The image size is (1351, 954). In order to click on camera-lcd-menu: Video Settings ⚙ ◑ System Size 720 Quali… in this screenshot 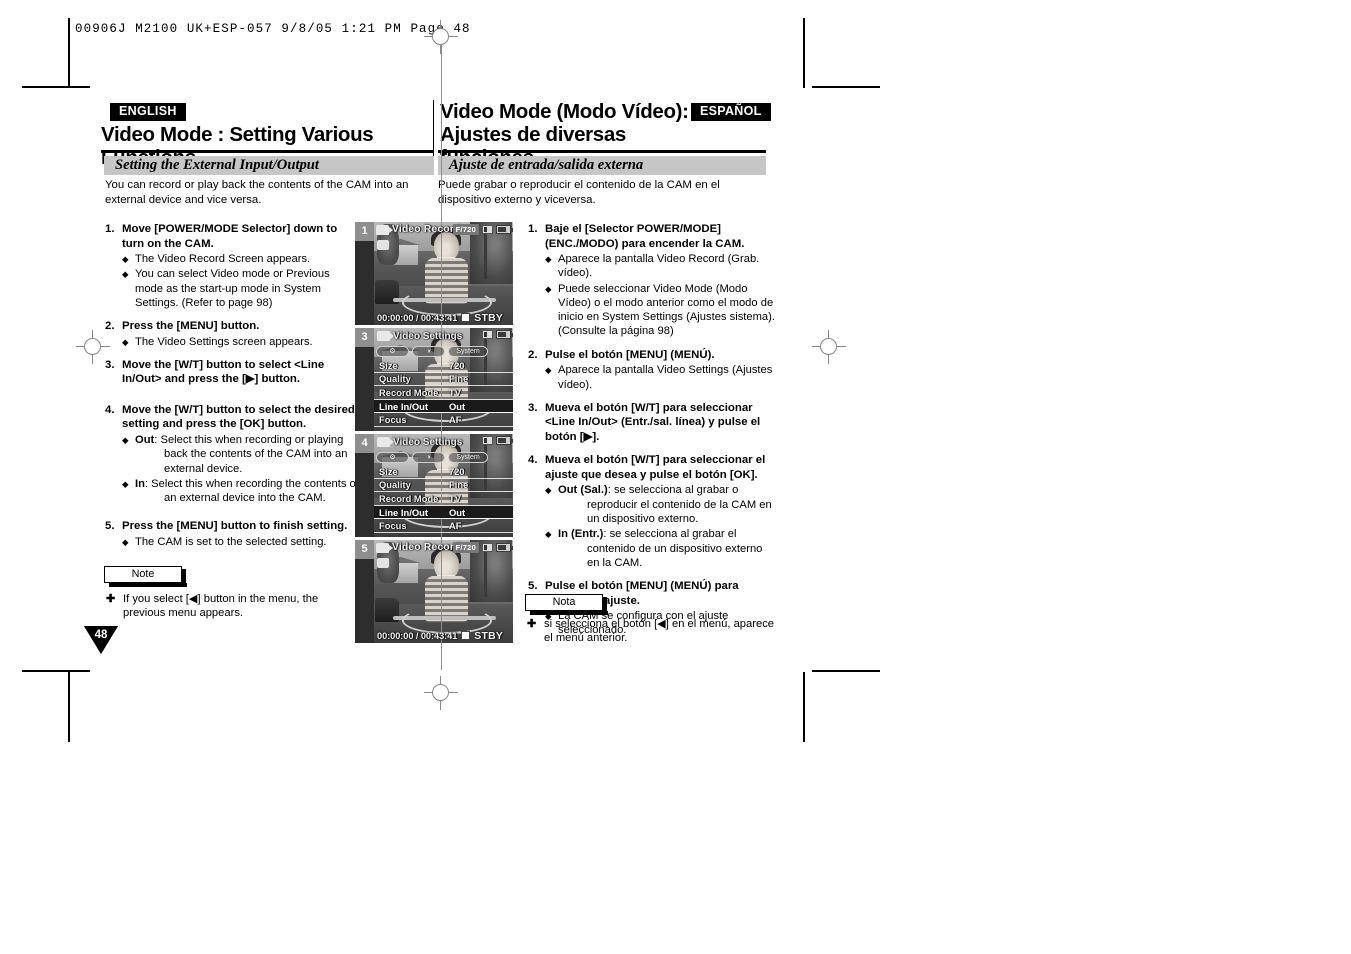, I will do `click(443, 485)`.